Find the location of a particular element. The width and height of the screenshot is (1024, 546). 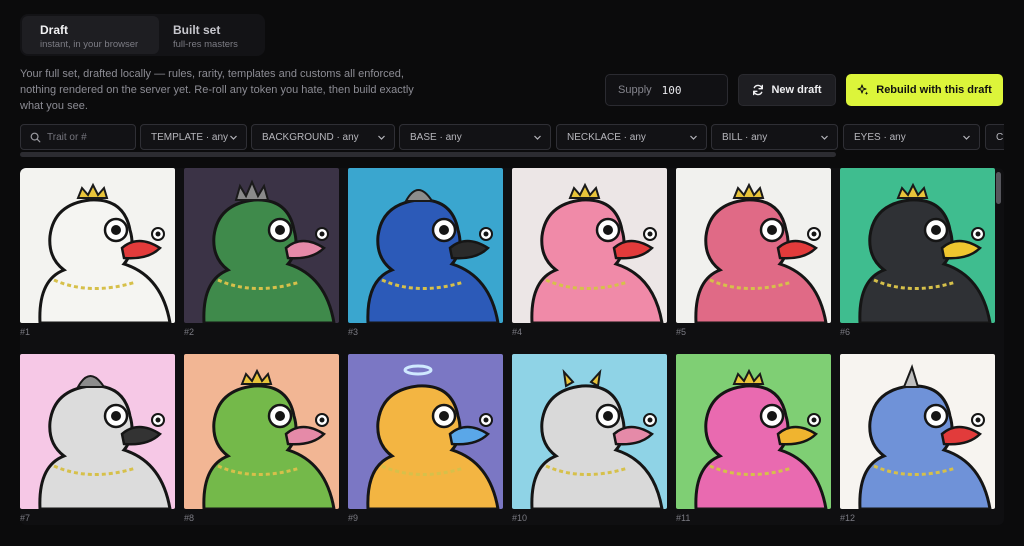

token-card: #3 is located at coordinates (425, 253).